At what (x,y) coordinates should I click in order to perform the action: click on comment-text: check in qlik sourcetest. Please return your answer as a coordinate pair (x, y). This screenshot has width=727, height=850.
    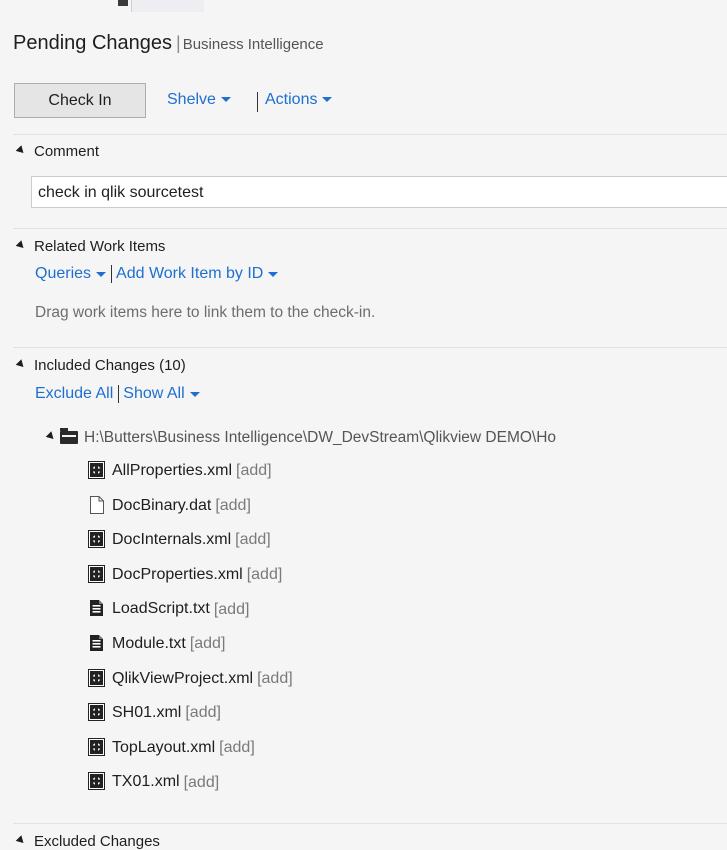
    Looking at the image, I should click on (121, 192).